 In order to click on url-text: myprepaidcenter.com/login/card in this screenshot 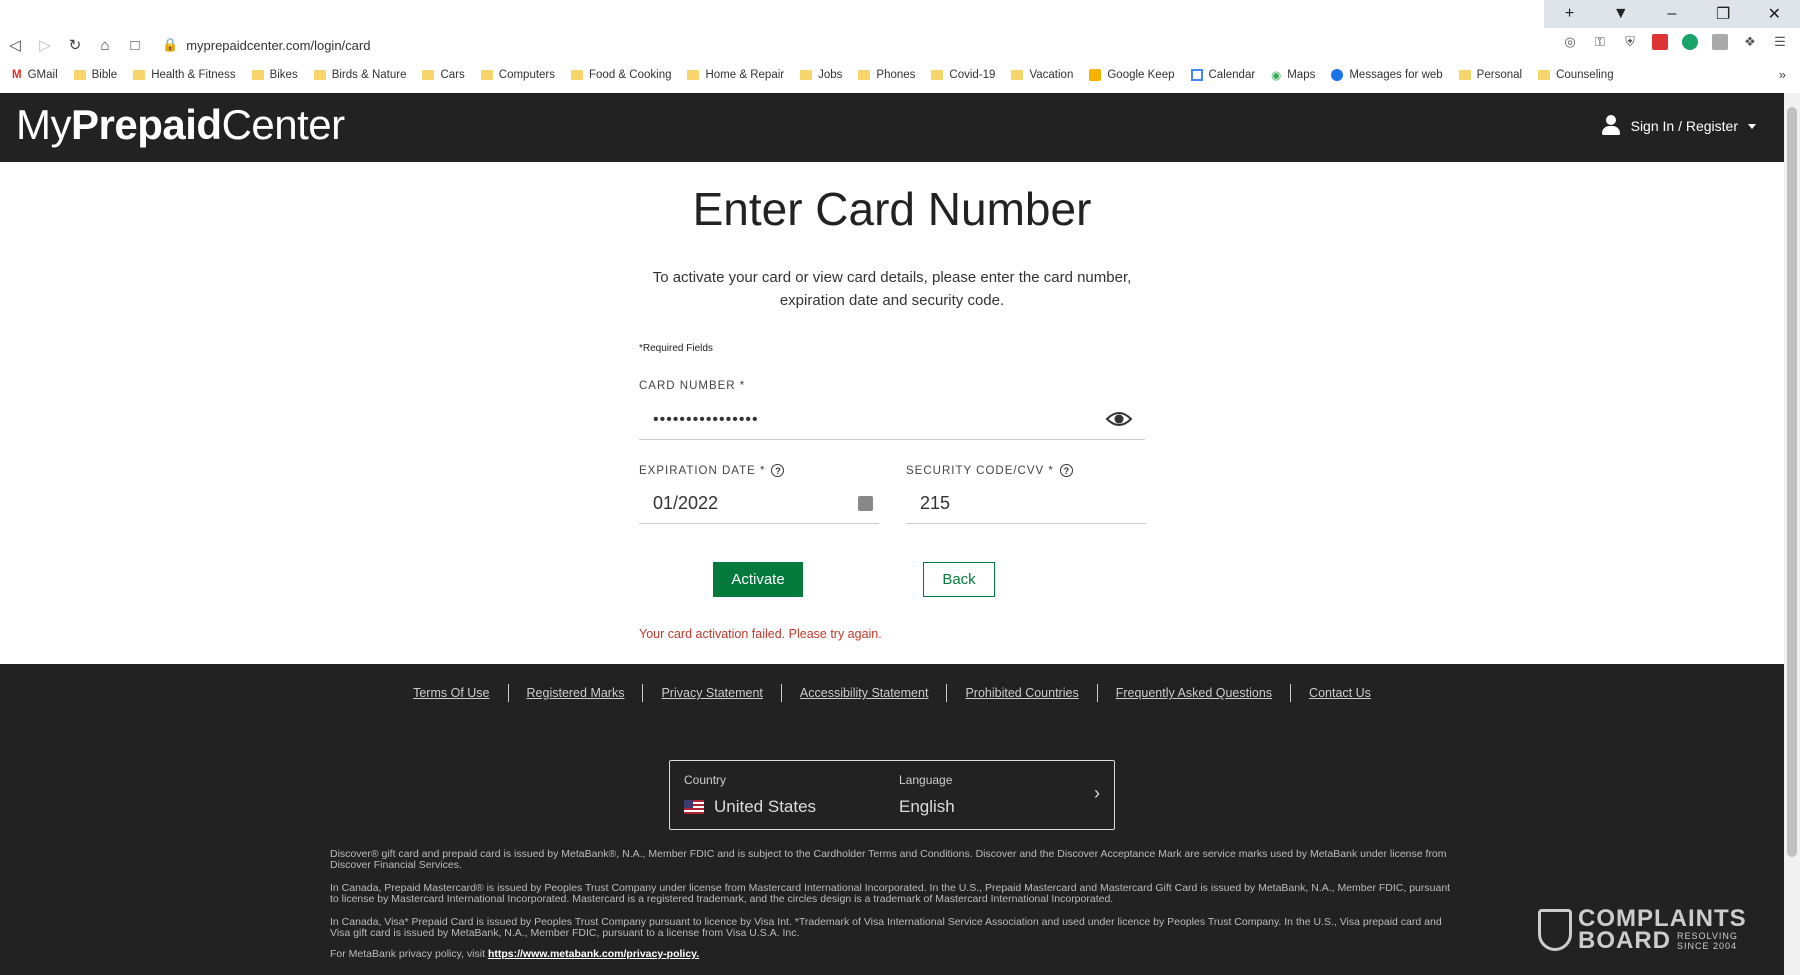, I will do `click(278, 45)`.